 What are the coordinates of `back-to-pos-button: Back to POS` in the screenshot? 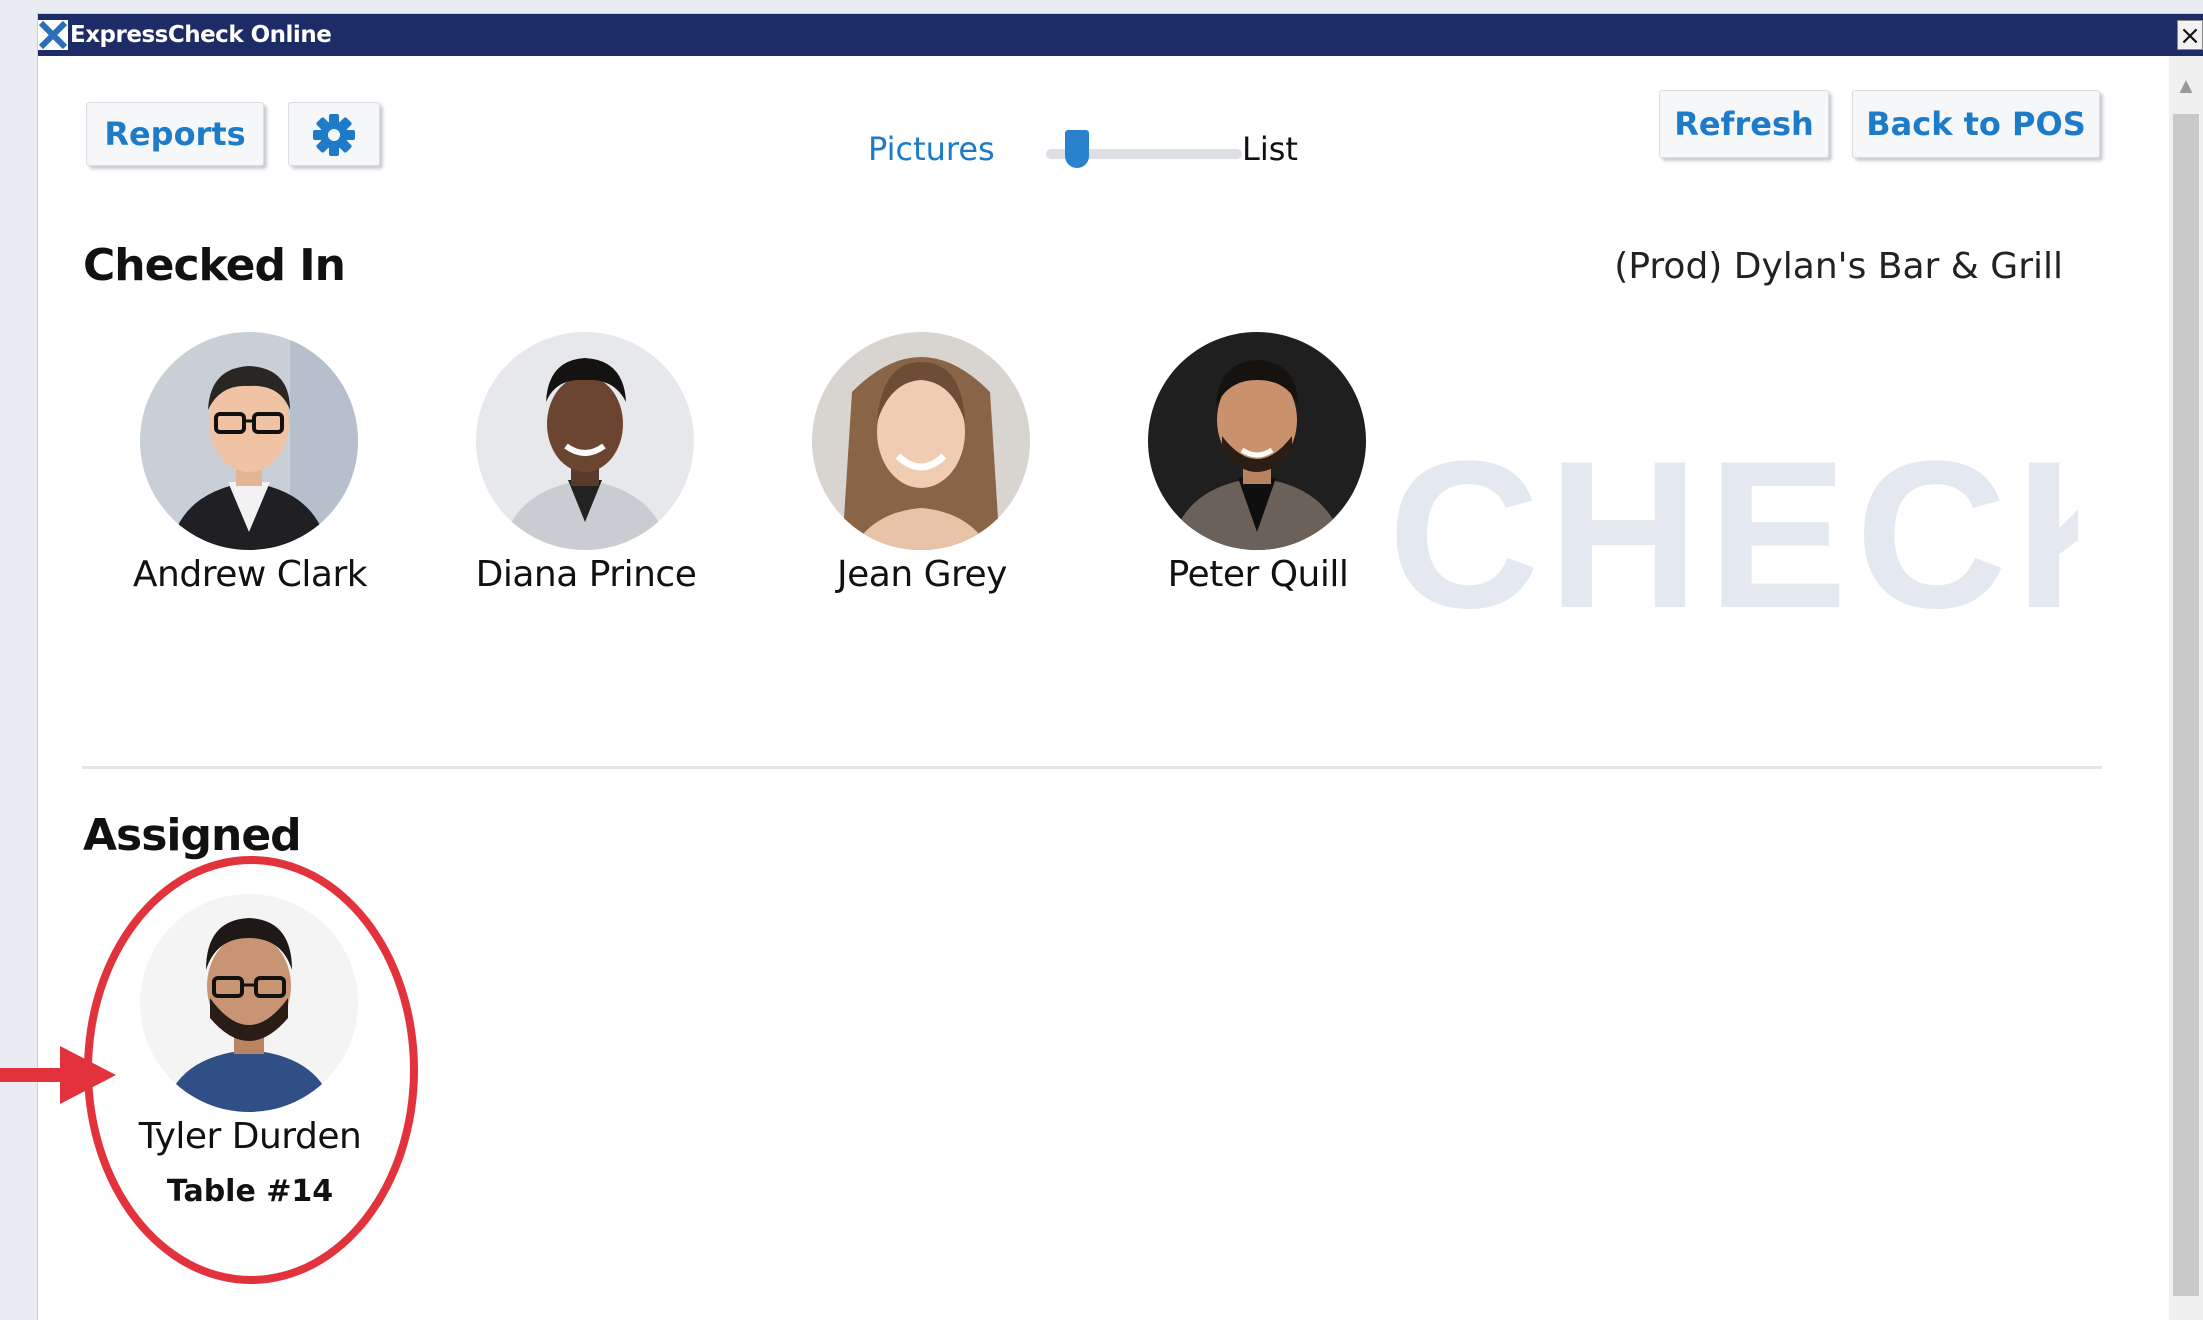 It's located at (1976, 124).